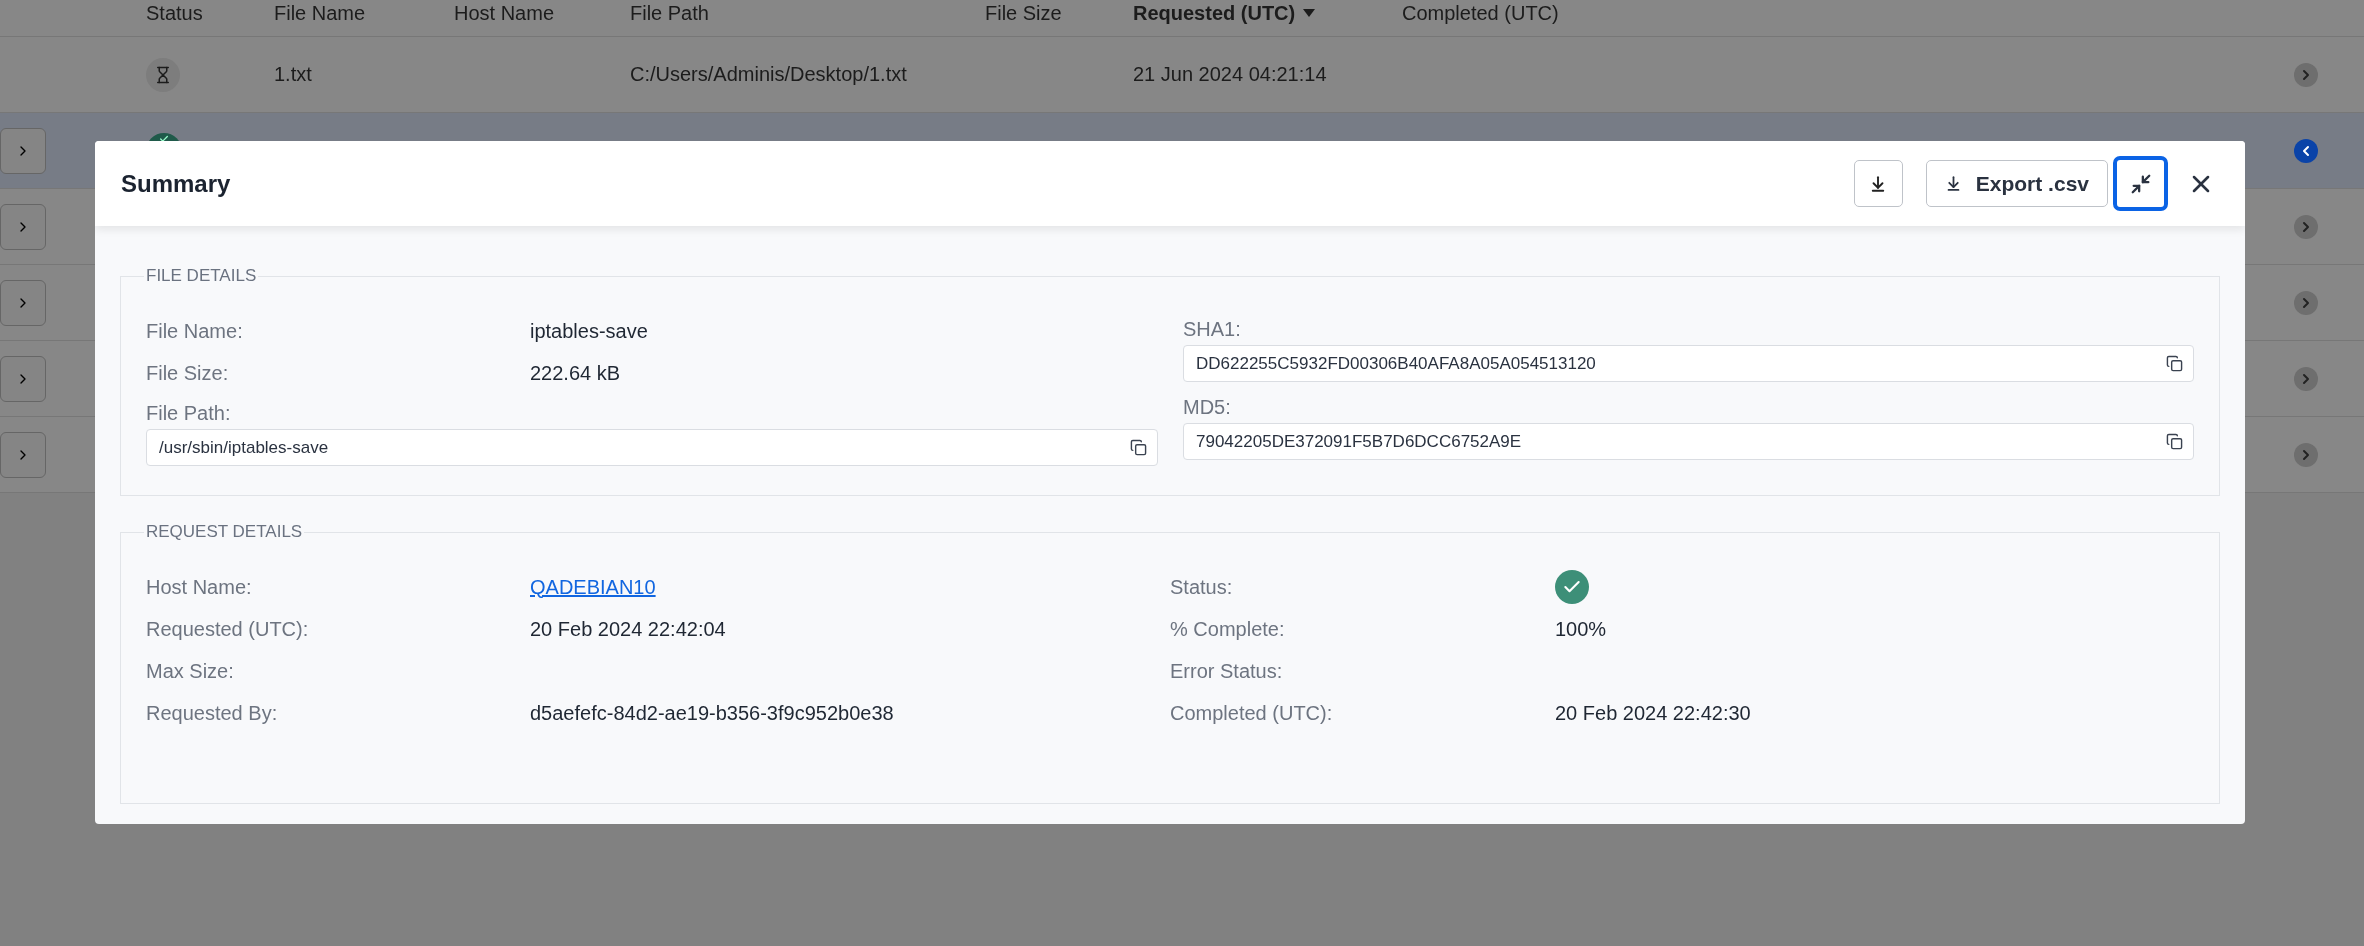 This screenshot has height=946, width=2364. What do you see at coordinates (176, 183) in the screenshot?
I see `dialog-title: Summary` at bounding box center [176, 183].